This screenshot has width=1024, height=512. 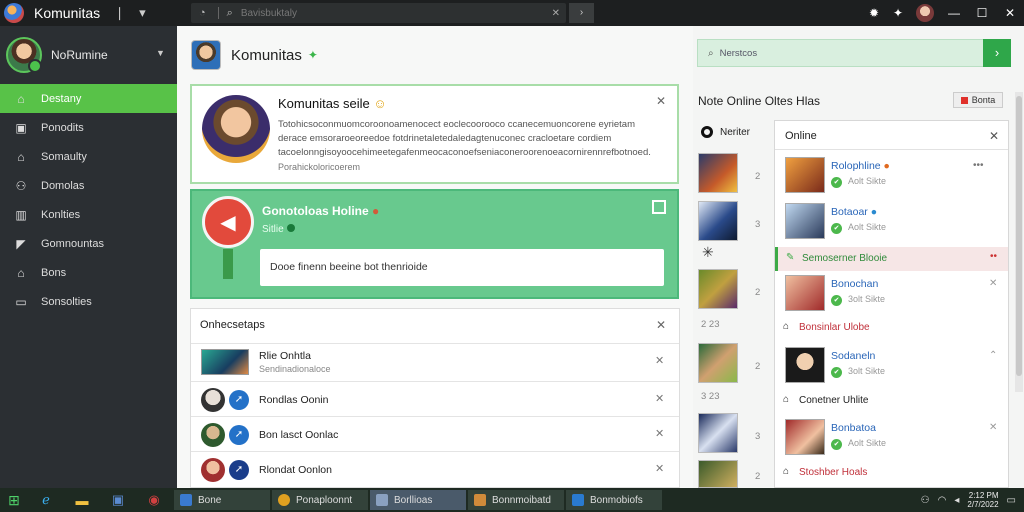 I want to click on notice-text: Nerstcos, so click(x=738, y=53).